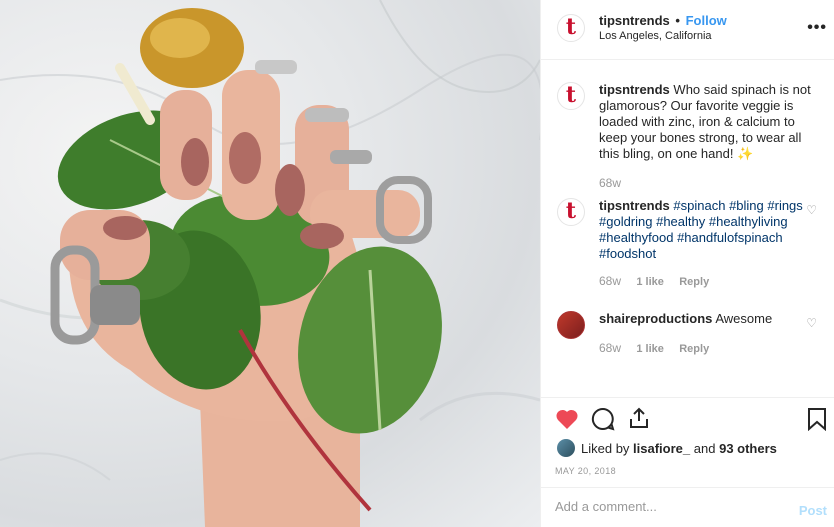 Image resolution: width=834 pixels, height=527 pixels. I want to click on comment-avatar: t, so click(571, 212).